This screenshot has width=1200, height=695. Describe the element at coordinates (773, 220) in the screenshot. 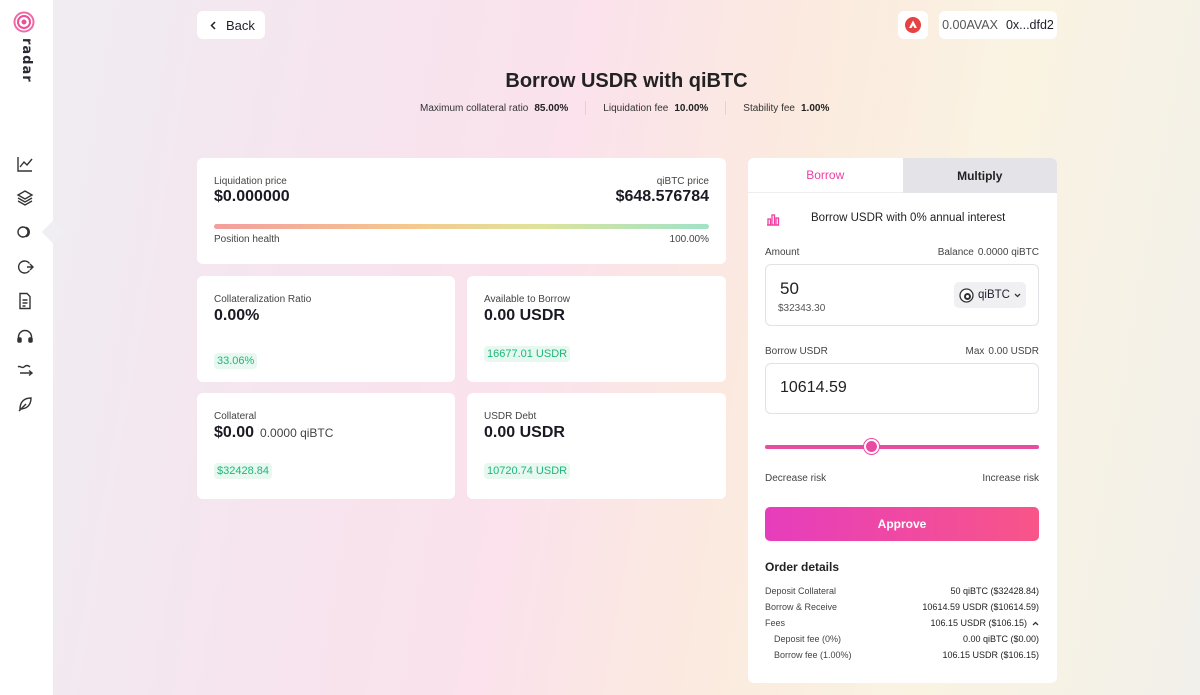

I see `bar-chart-icon` at that location.